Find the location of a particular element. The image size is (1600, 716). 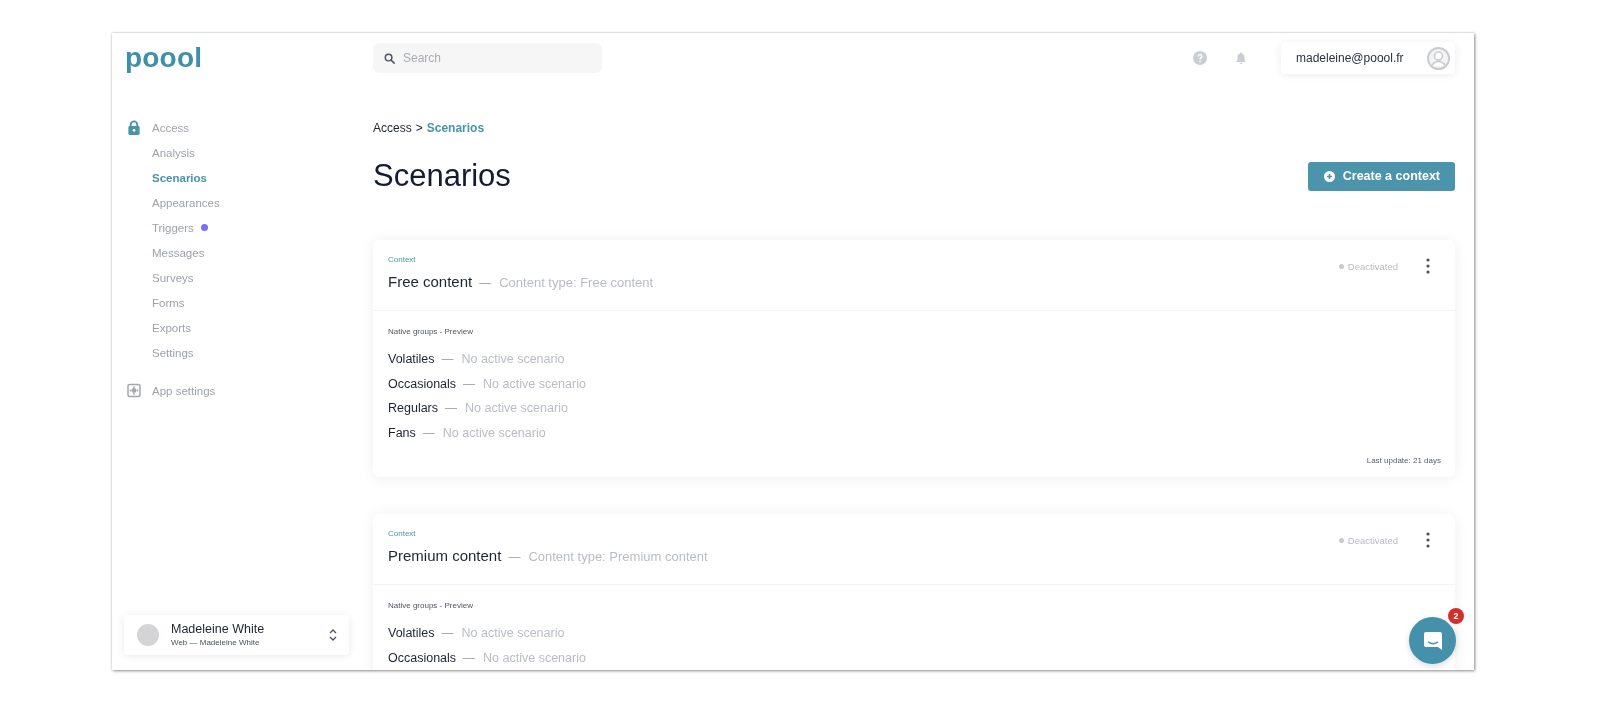

sidebar-item: Triggers is located at coordinates (180, 227).